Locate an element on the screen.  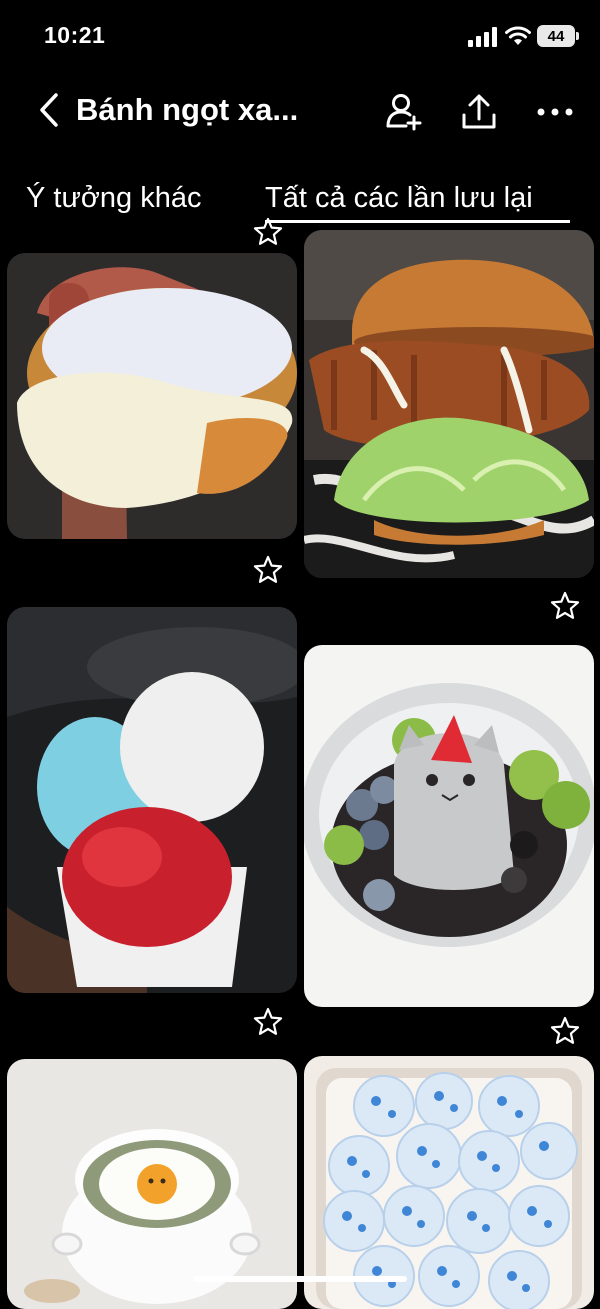
tab-more-ideas: Ý tưởng khác is located at coordinates (113, 198).